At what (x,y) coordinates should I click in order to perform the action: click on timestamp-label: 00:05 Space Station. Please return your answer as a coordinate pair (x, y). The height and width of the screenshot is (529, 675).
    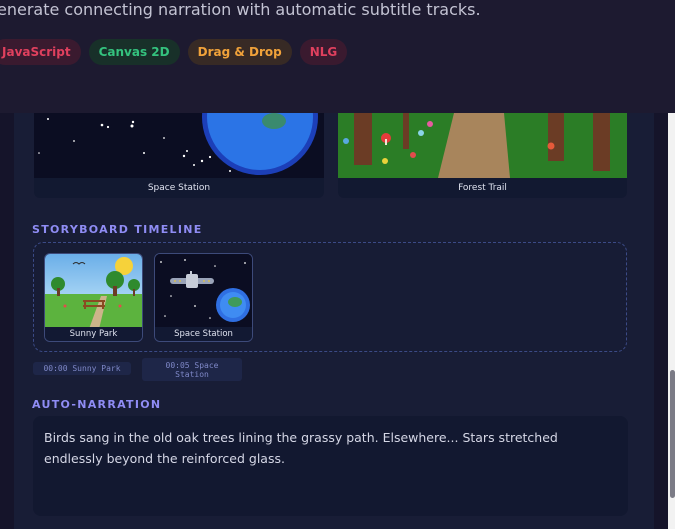
    Looking at the image, I should click on (192, 369).